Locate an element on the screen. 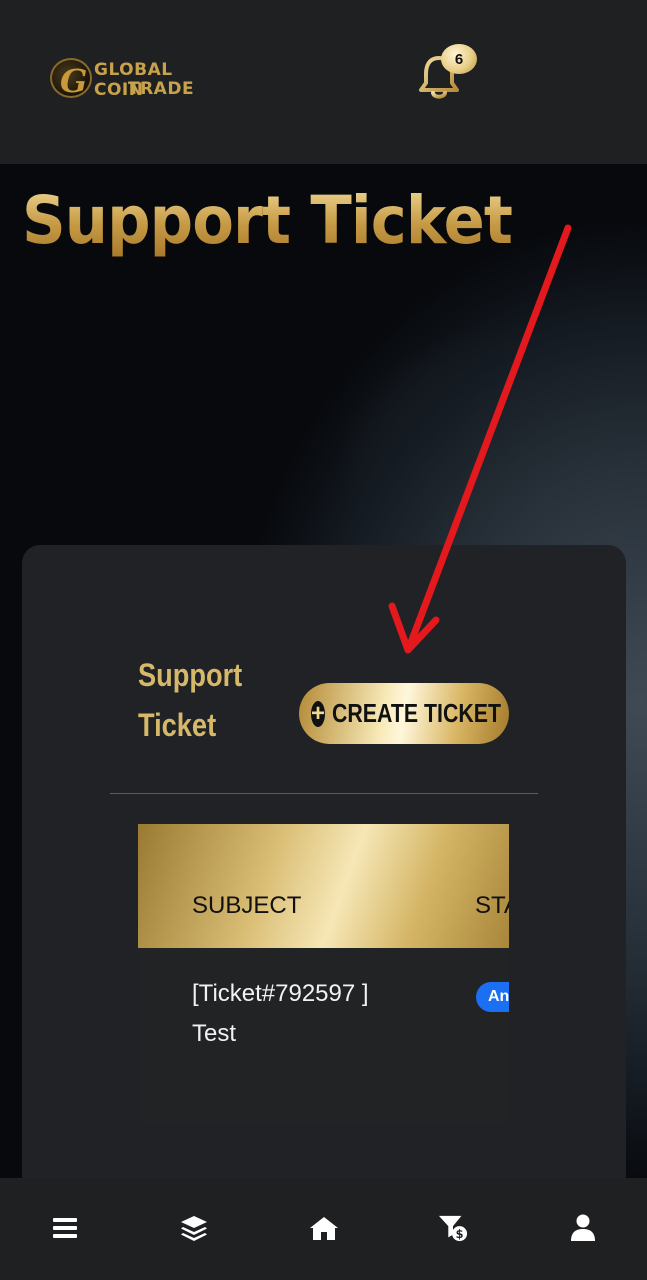  annotation-arrow is located at coordinates (480, 439).